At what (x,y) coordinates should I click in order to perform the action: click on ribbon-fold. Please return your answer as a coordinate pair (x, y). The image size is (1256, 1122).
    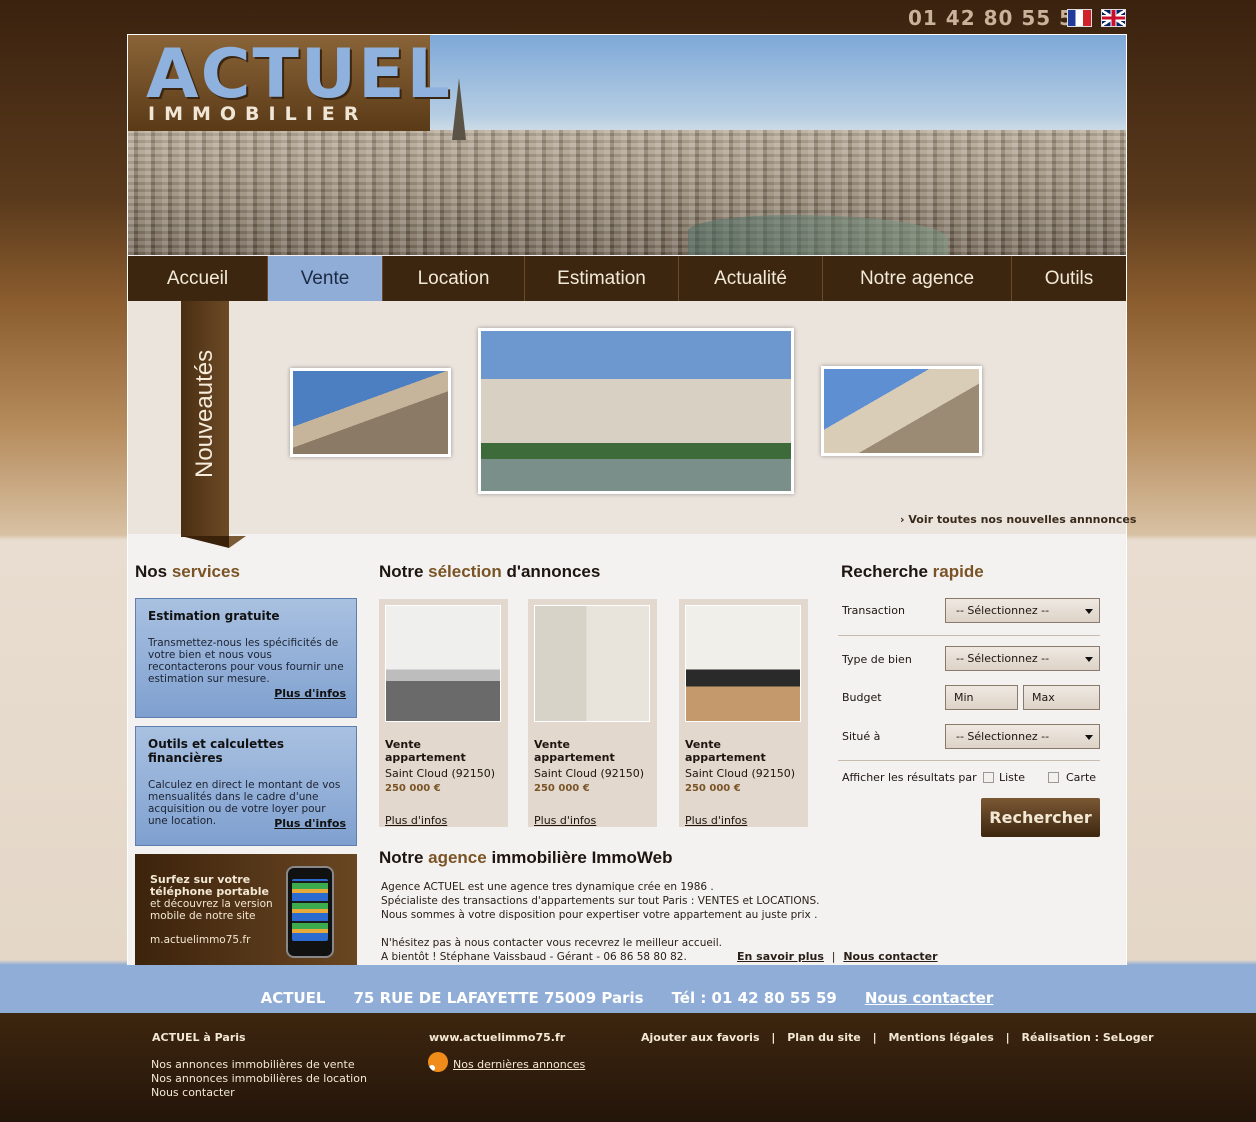
    Looking at the image, I should click on (205, 542).